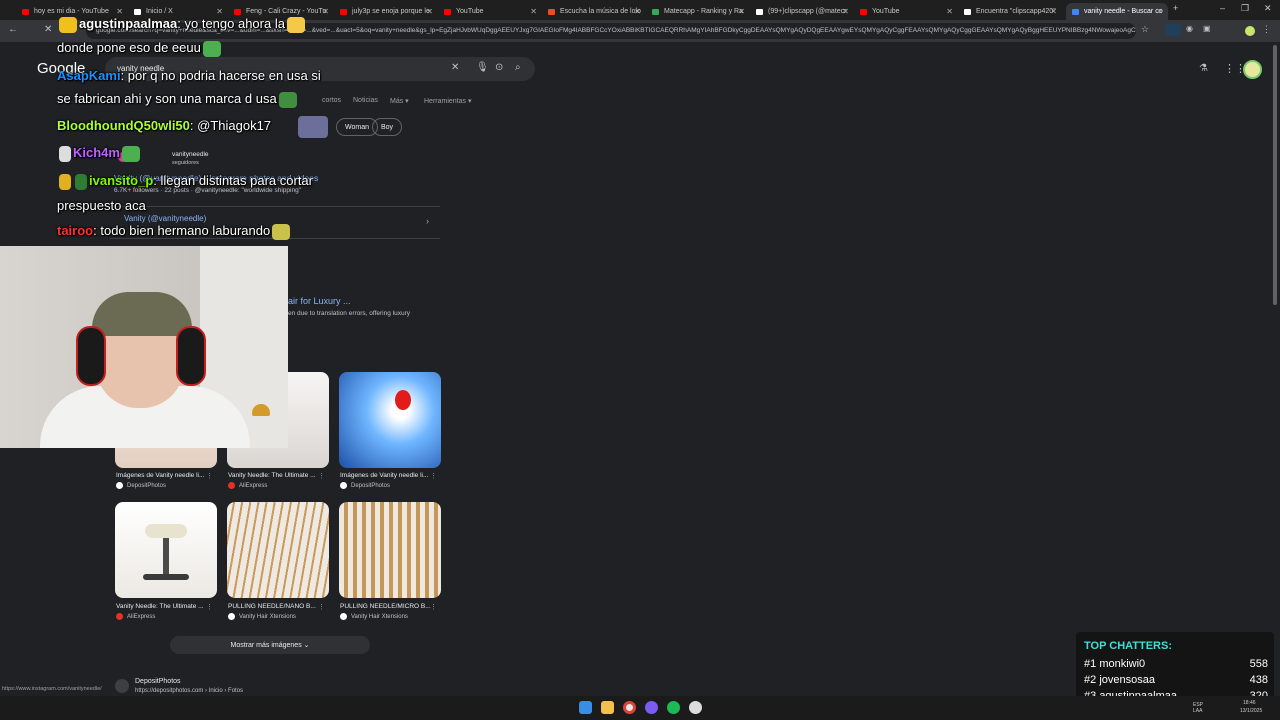 The height and width of the screenshot is (720, 1280). Describe the element at coordinates (651, 707) in the screenshot. I see `discord-icon` at that location.